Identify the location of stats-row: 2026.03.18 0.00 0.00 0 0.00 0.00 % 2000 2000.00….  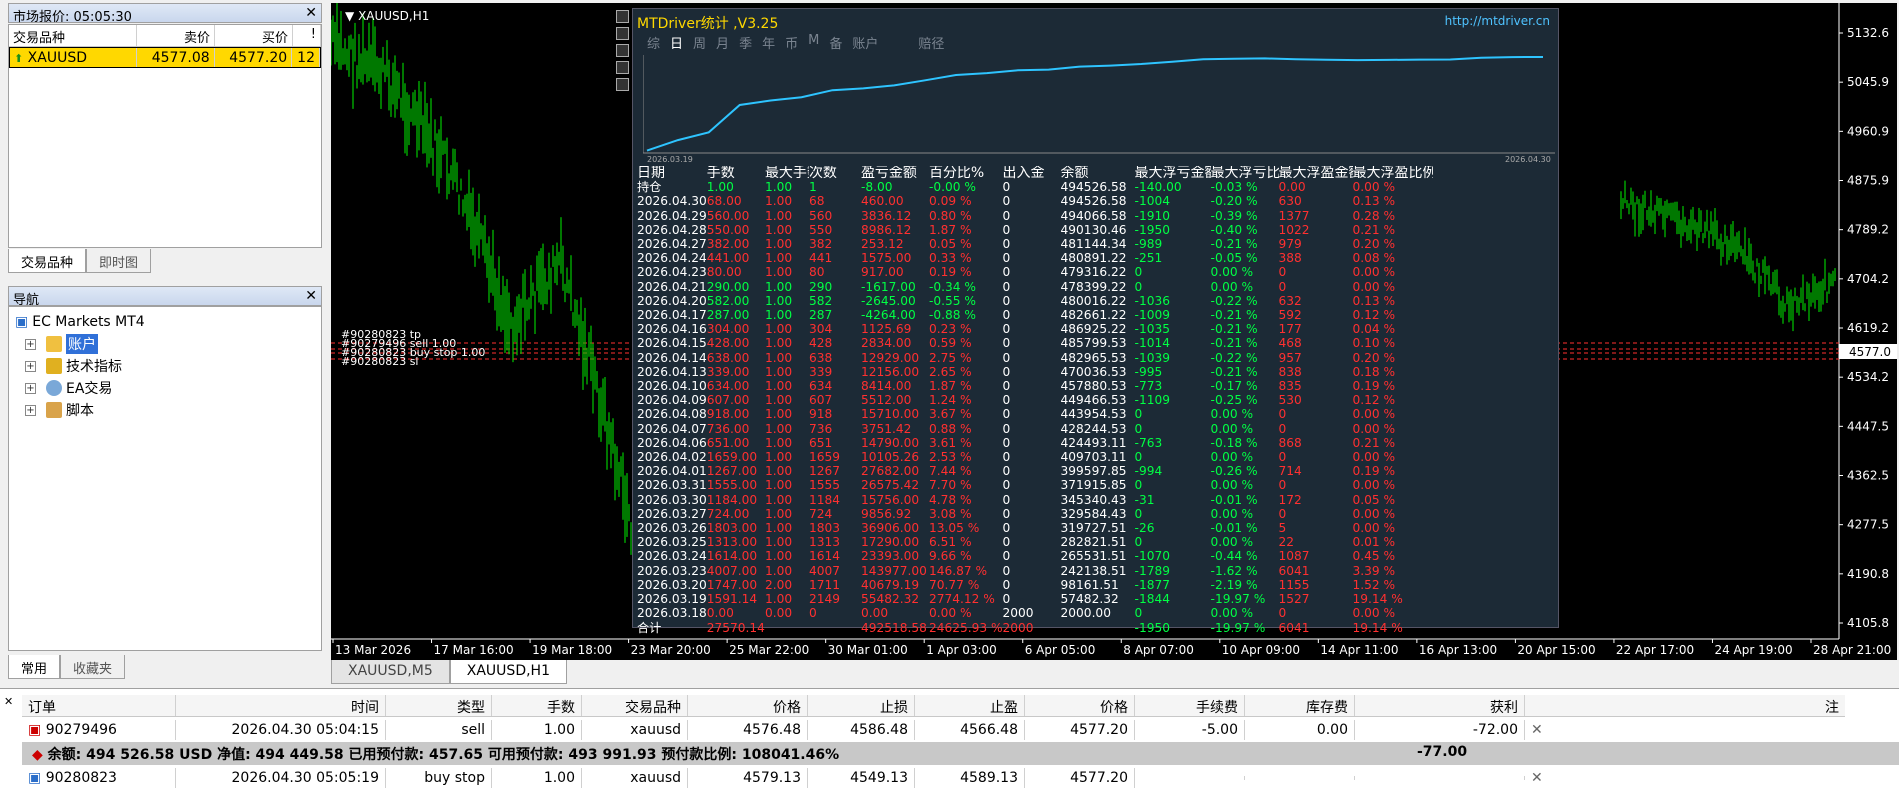
(1035, 613).